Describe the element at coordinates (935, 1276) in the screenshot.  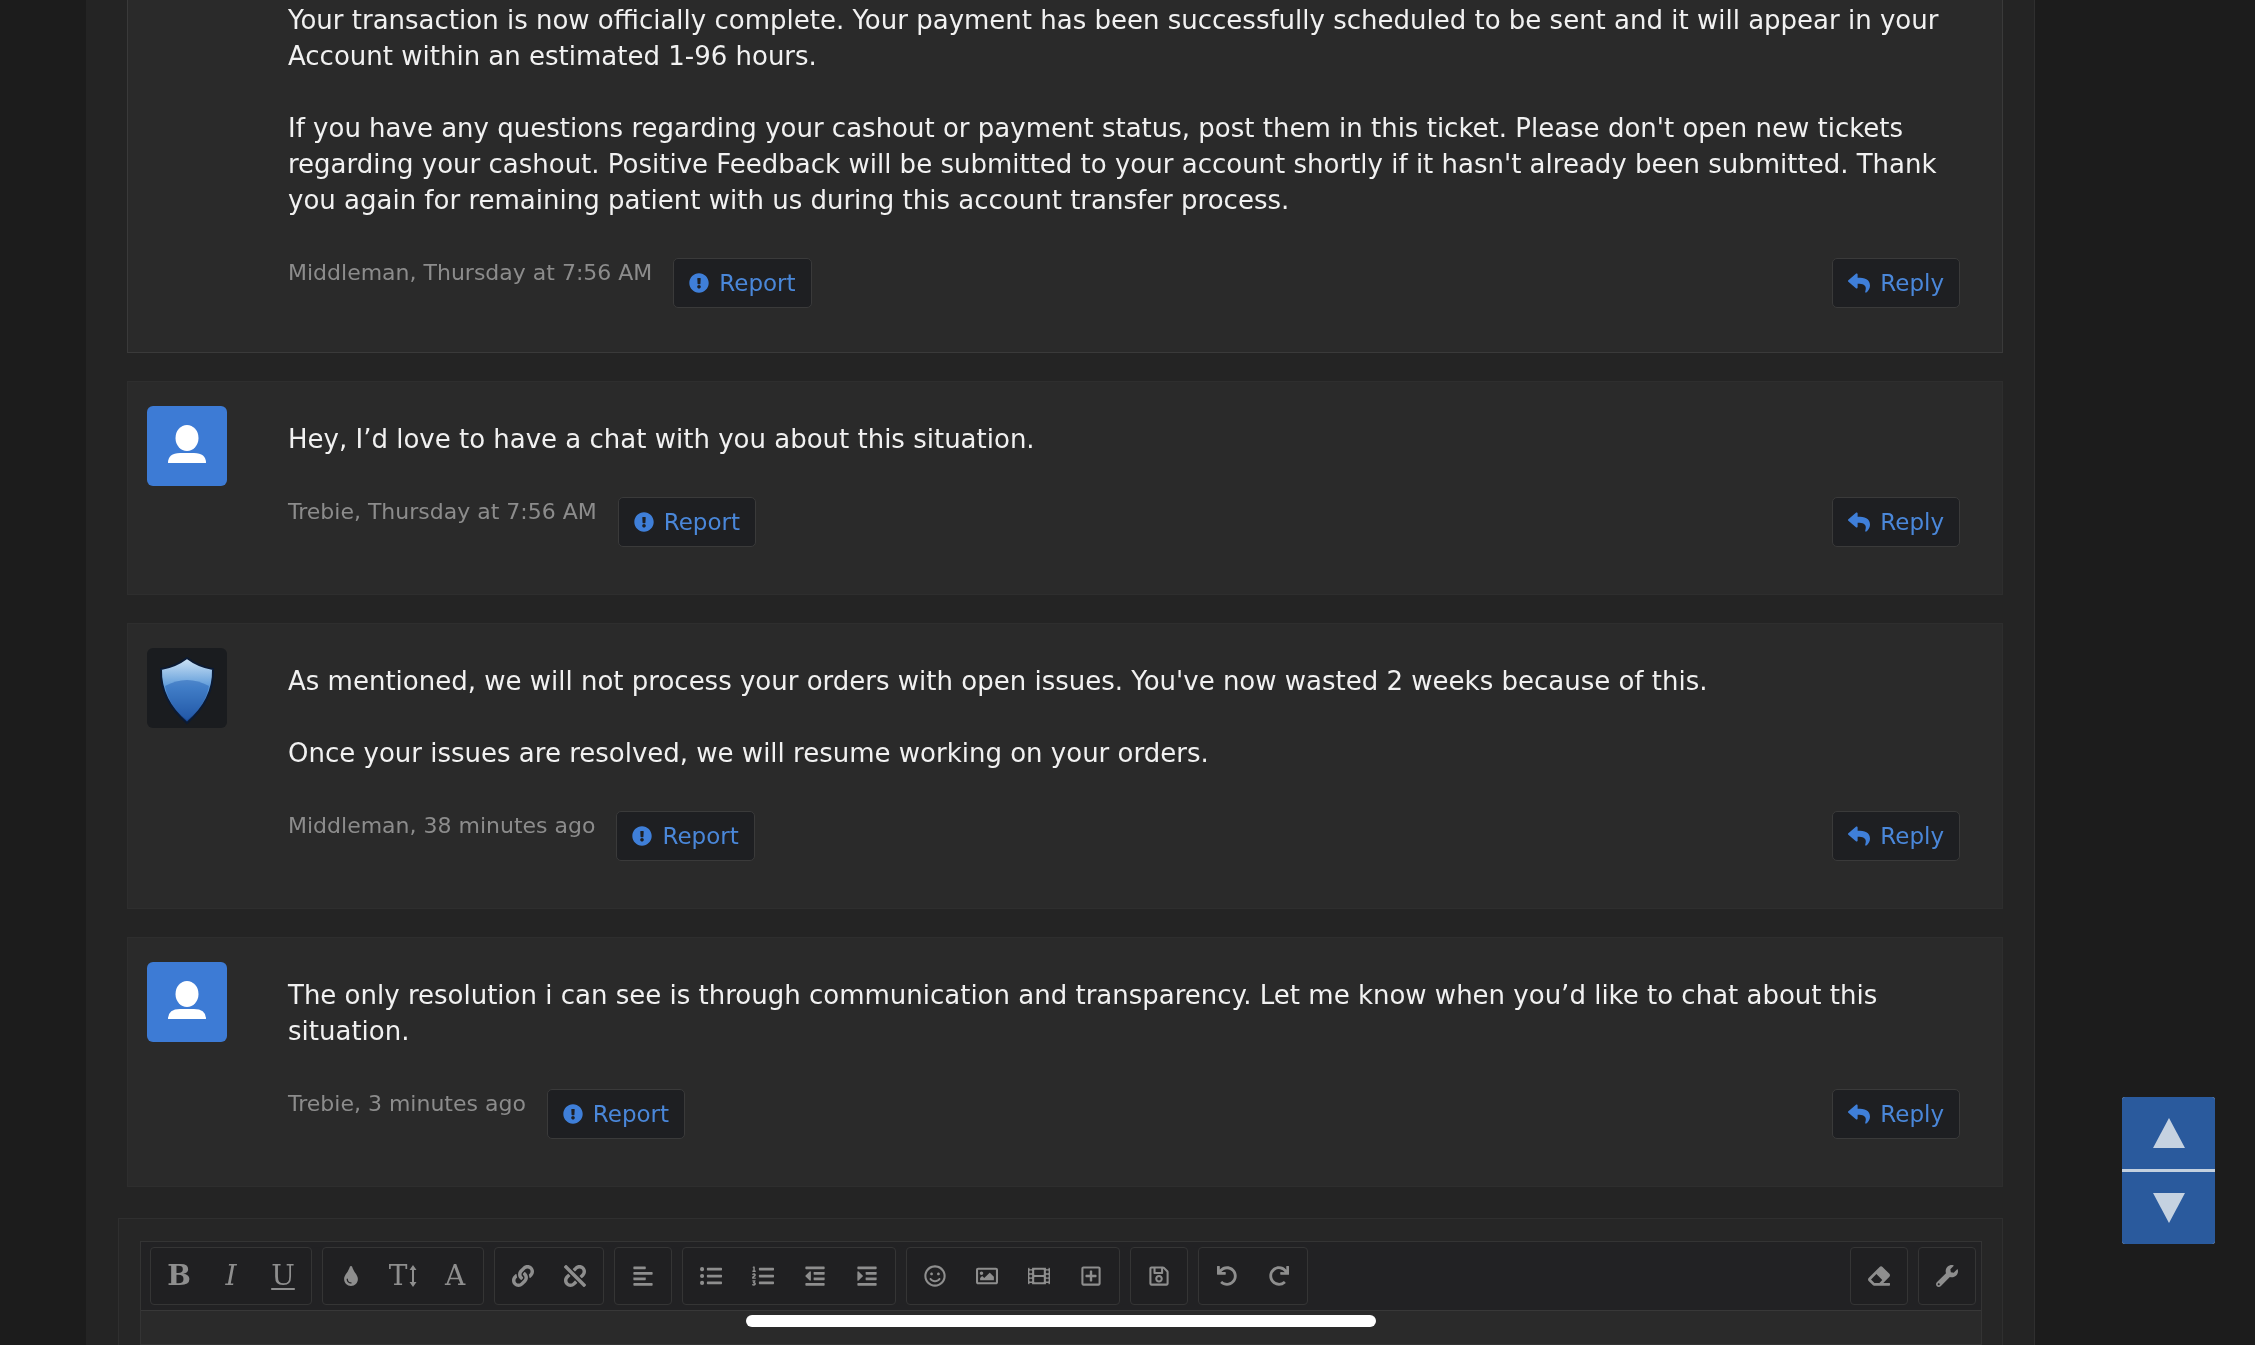
I see `smiley-icon` at that location.